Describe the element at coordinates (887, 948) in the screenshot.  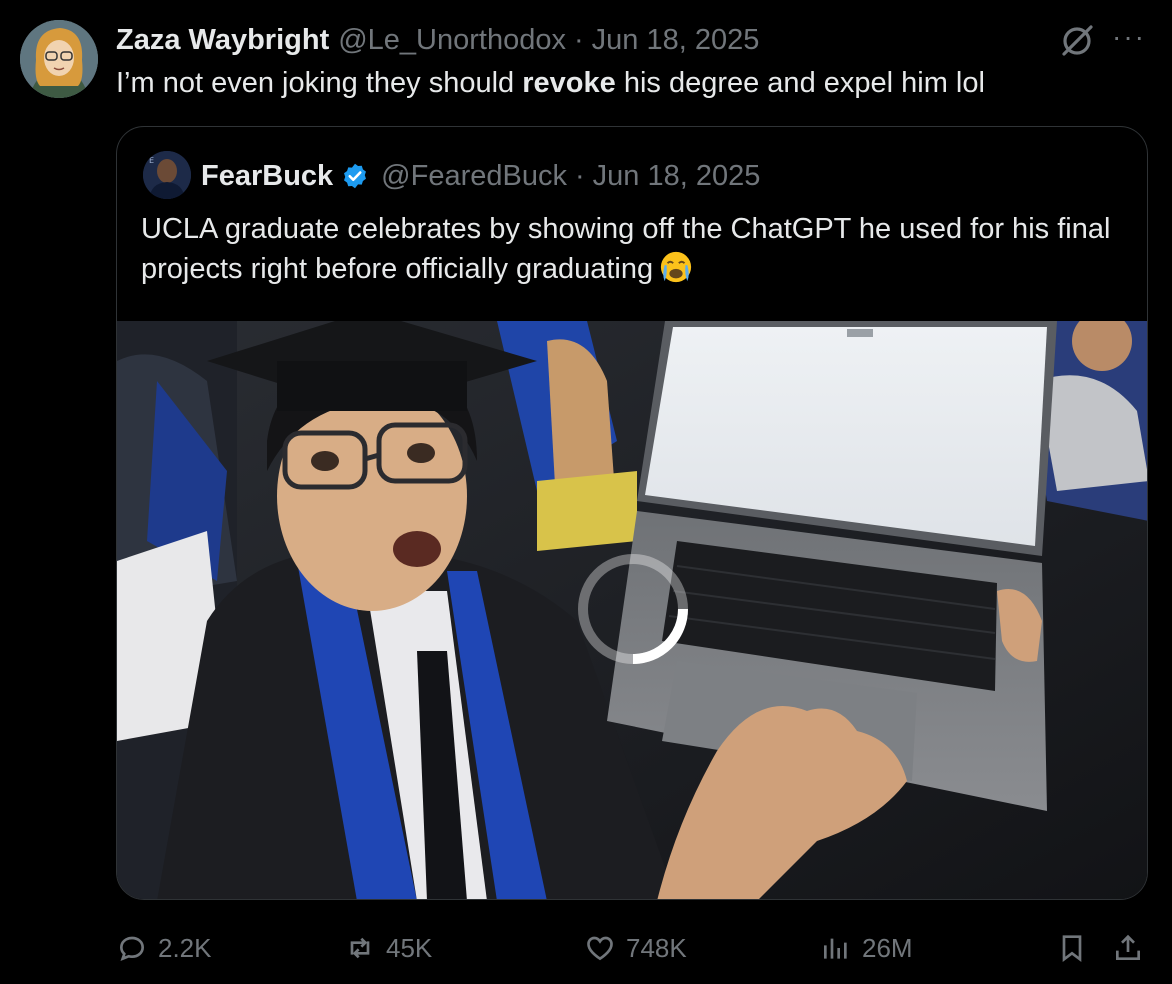
I see `views-count: 26M` at that location.